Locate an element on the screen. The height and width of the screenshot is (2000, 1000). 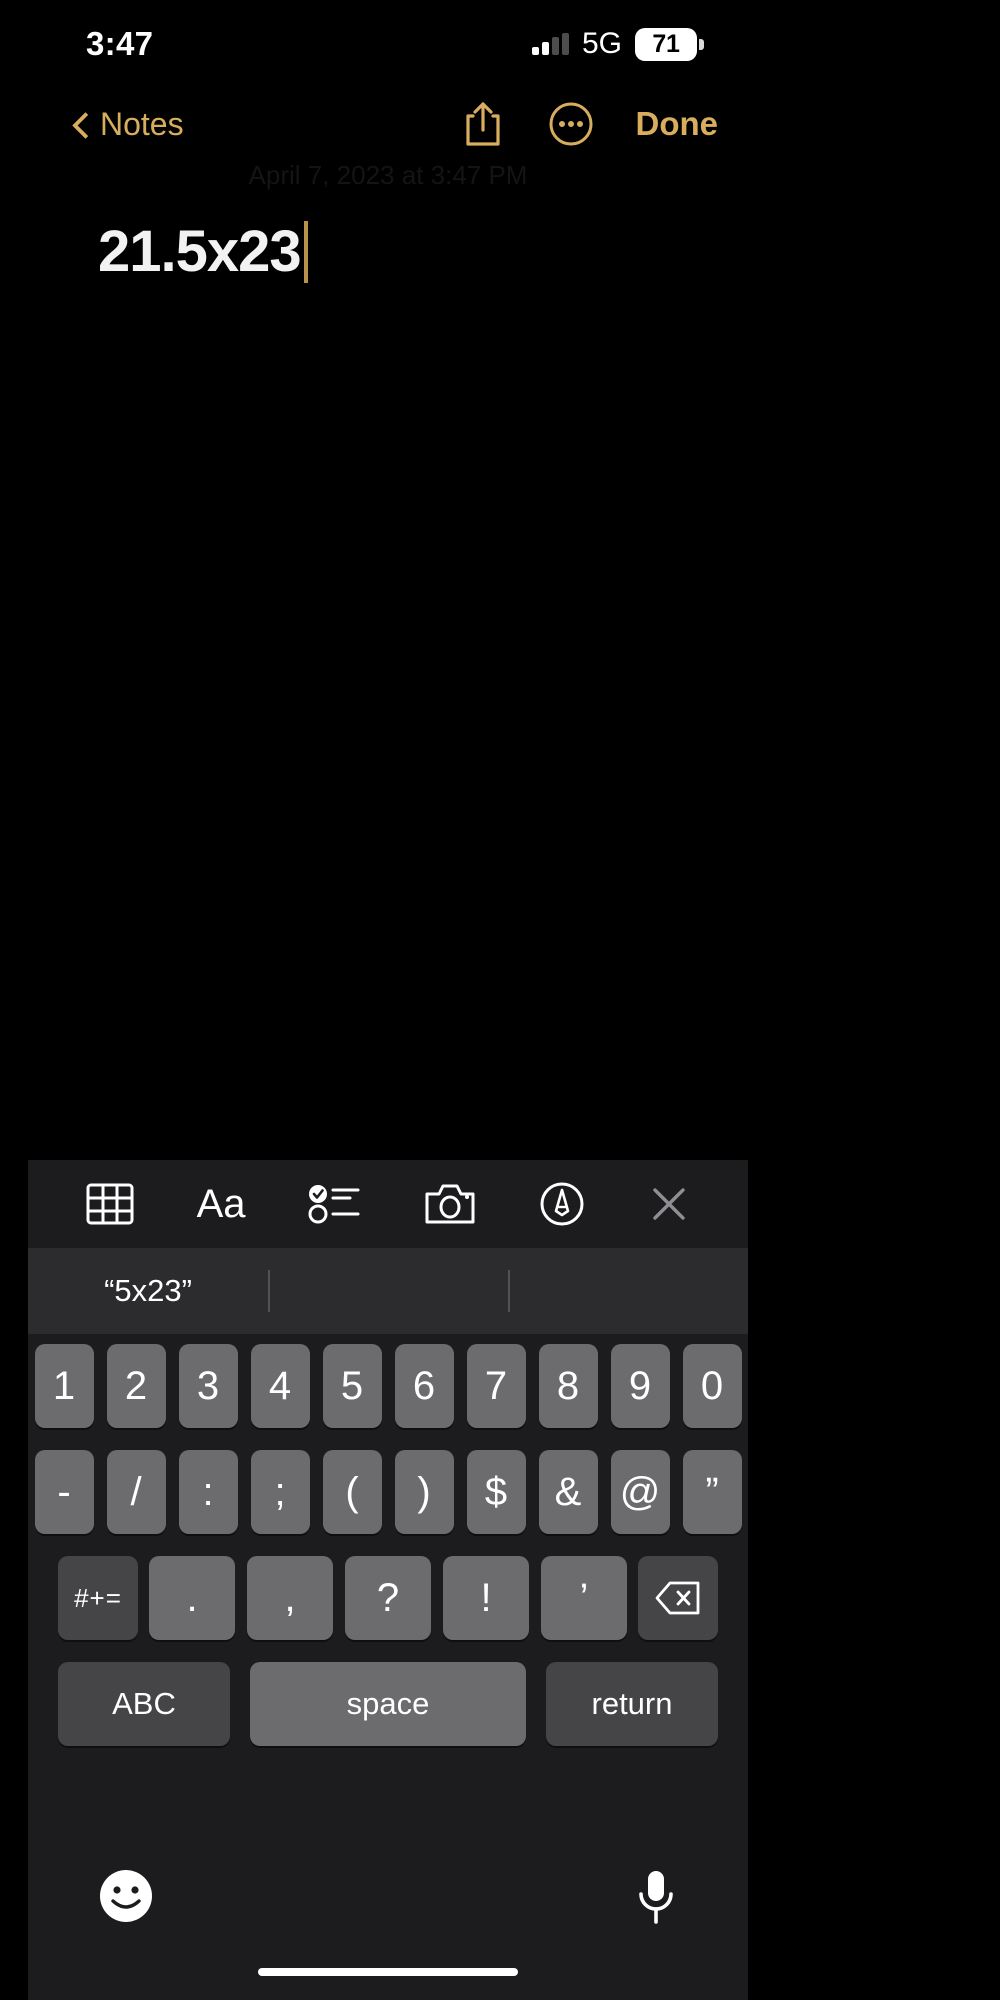
key-4: 4 is located at coordinates (280, 1386).